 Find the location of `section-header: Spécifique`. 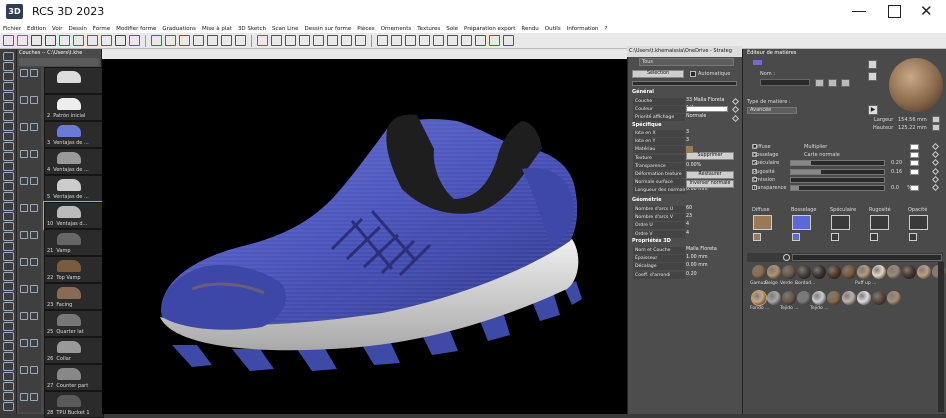

section-header: Spécifique is located at coordinates (657, 125).